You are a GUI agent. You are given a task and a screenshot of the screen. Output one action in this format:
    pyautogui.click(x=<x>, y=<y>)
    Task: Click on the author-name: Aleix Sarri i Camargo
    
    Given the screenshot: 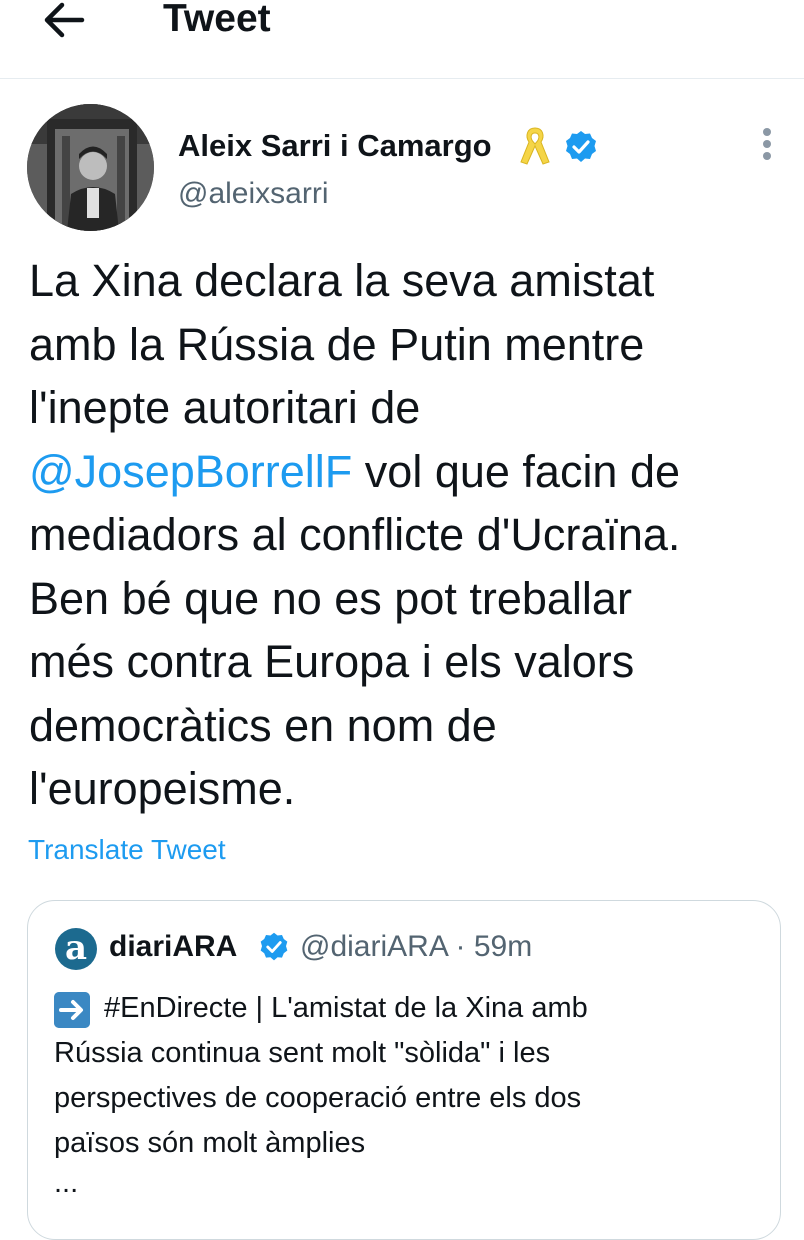 What is the action you would take?
    pyautogui.click(x=335, y=146)
    